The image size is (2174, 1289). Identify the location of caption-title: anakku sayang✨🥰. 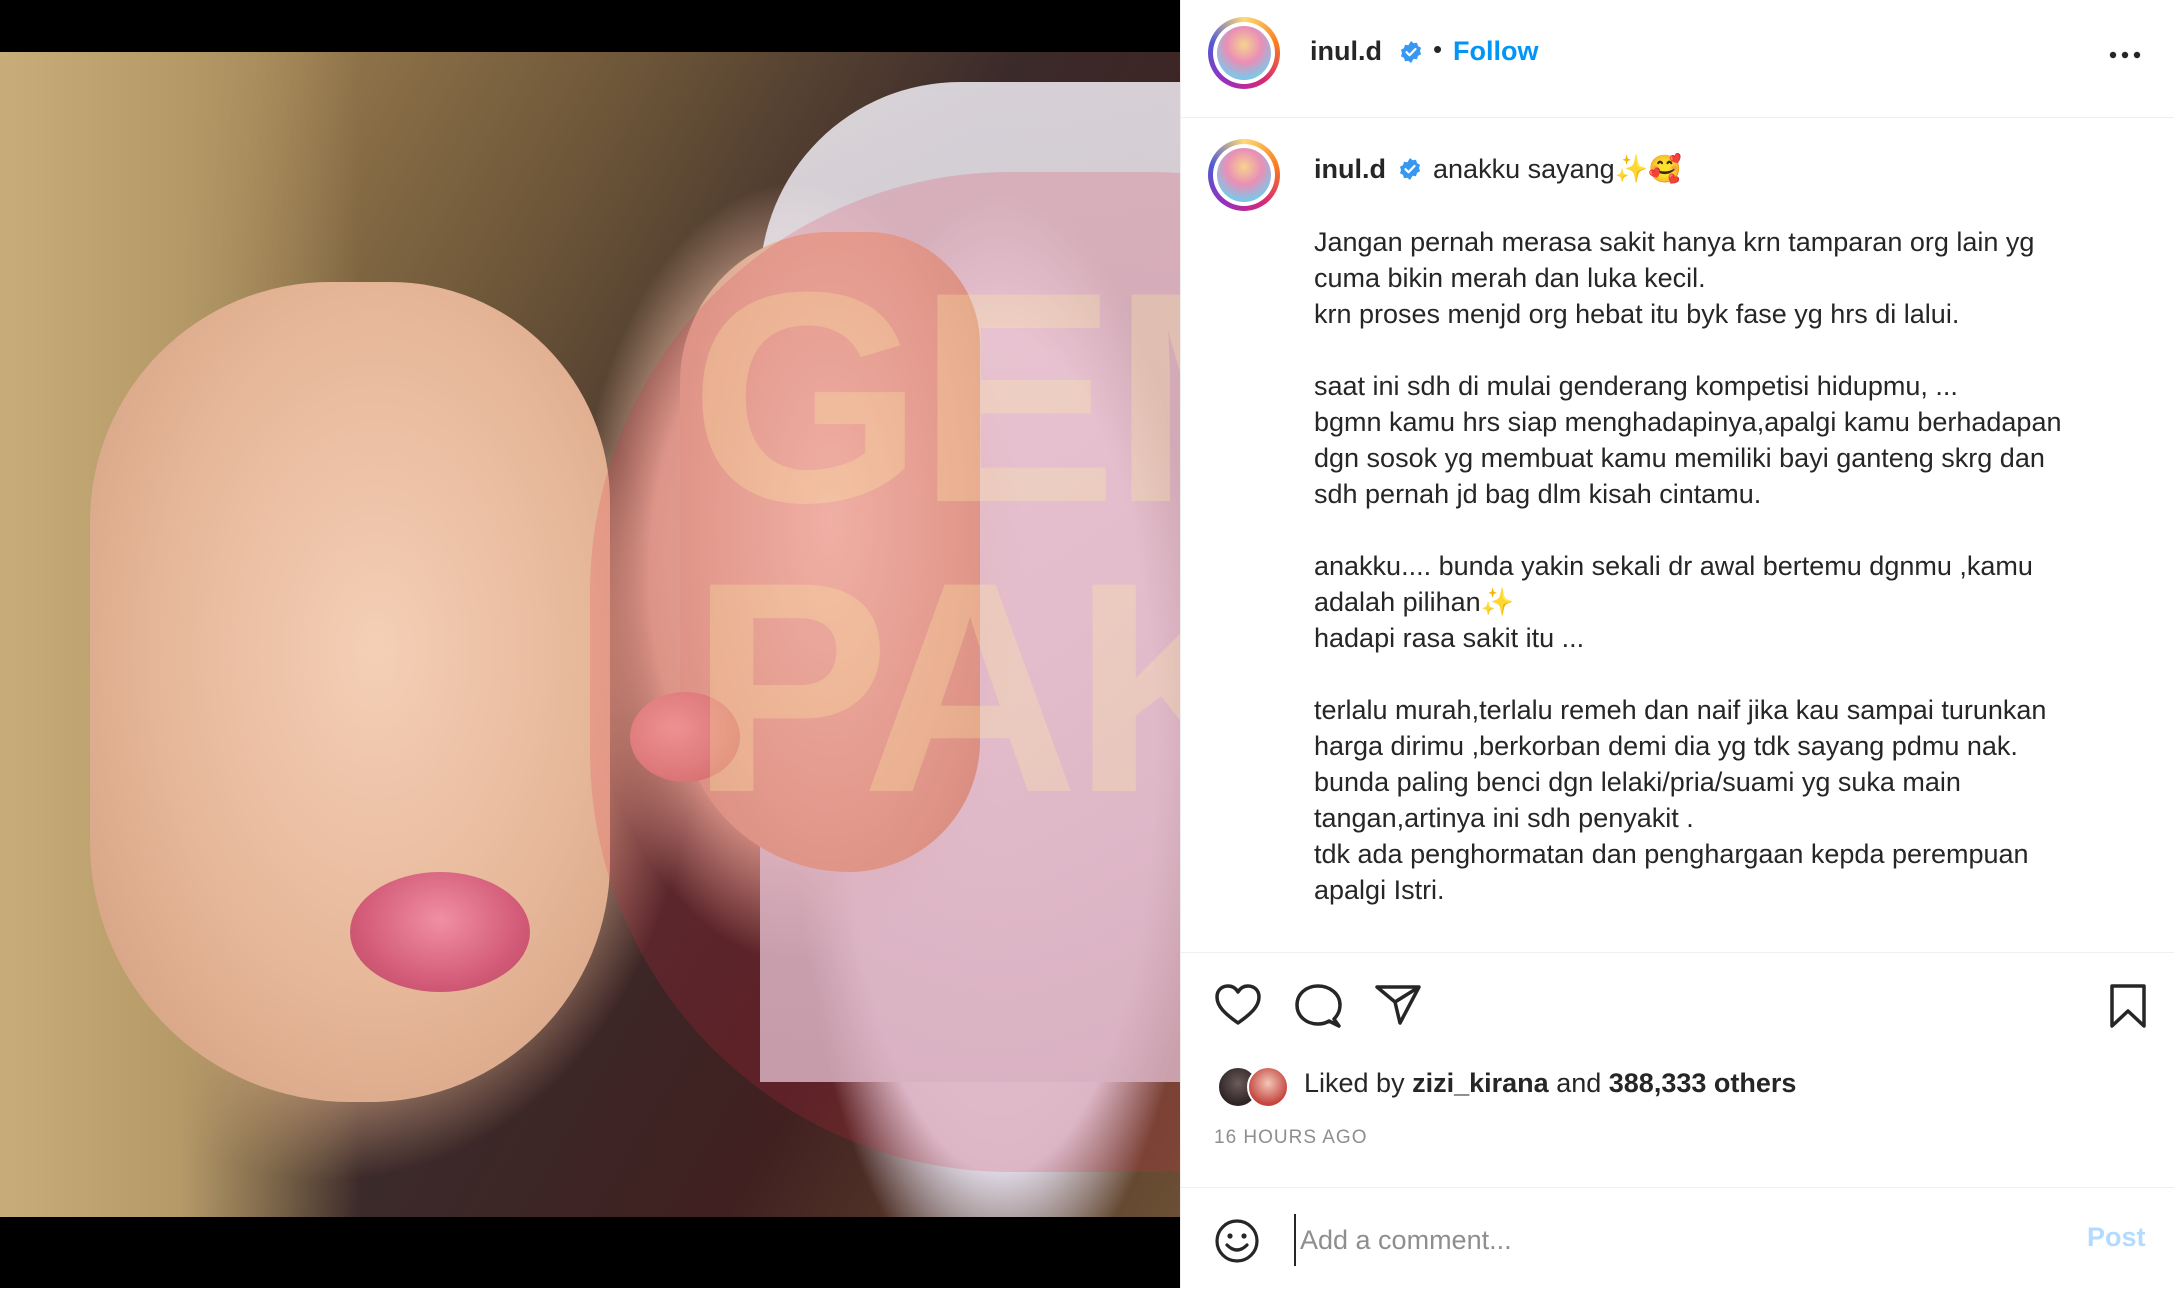
(1557, 169).